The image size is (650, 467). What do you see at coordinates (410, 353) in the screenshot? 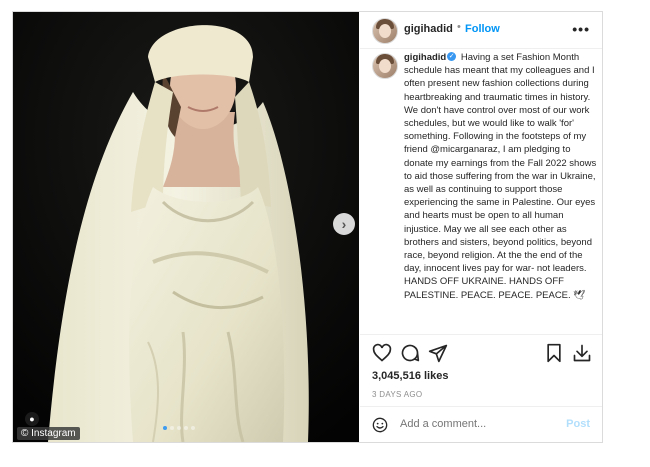
I see `comment-icon` at bounding box center [410, 353].